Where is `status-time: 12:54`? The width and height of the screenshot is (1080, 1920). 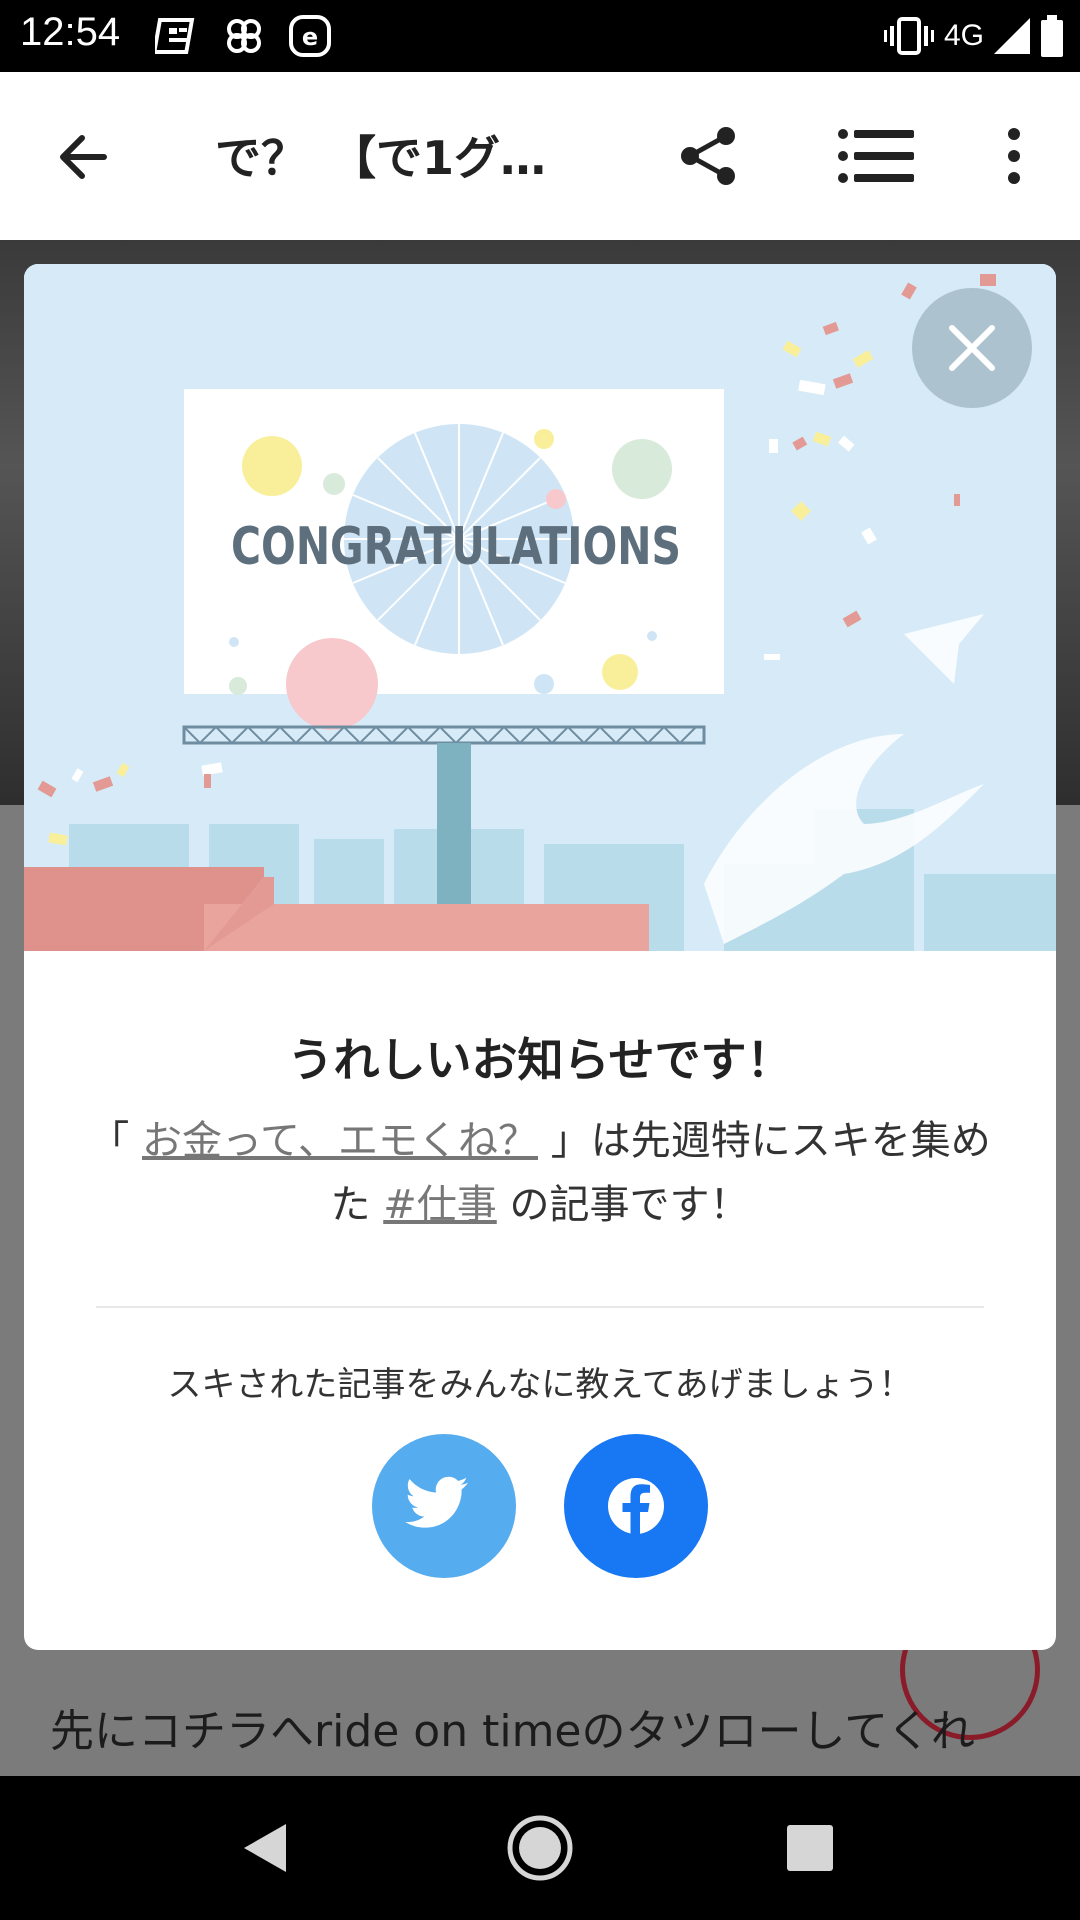 status-time: 12:54 is located at coordinates (70, 32).